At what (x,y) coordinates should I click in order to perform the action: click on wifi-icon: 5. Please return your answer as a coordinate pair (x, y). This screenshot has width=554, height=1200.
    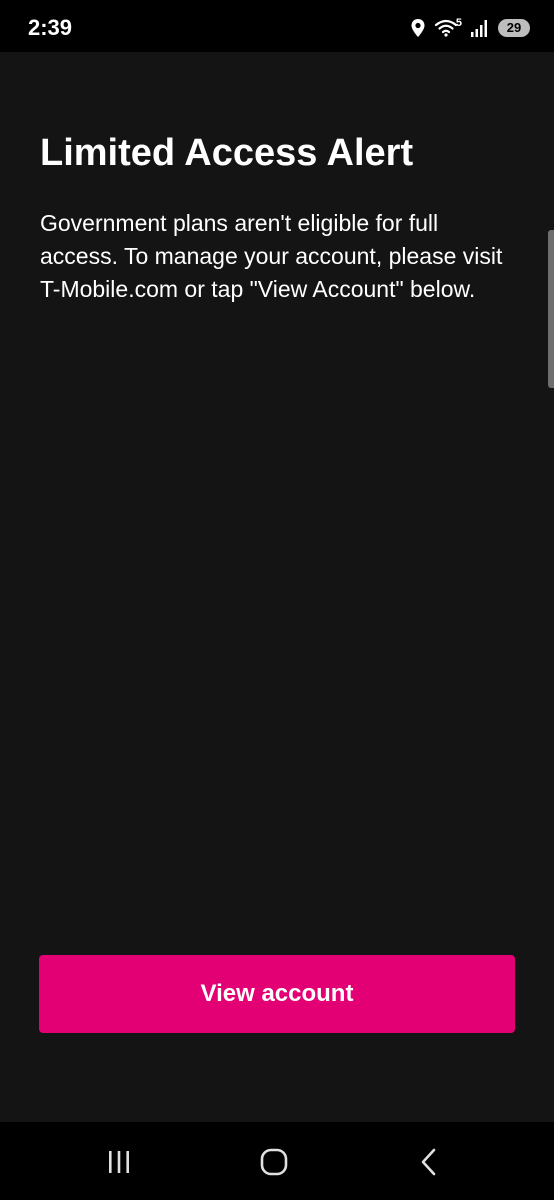
    Looking at the image, I should click on (448, 28).